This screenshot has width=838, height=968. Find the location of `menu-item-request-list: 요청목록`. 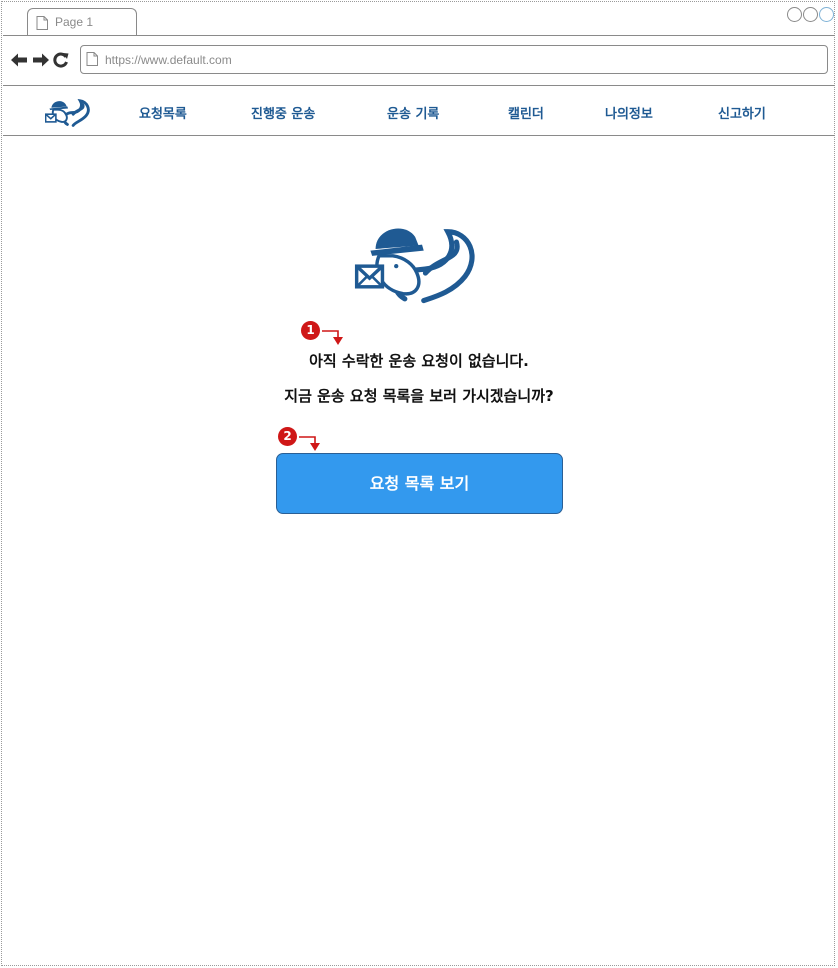

menu-item-request-list: 요청목록 is located at coordinates (163, 112).